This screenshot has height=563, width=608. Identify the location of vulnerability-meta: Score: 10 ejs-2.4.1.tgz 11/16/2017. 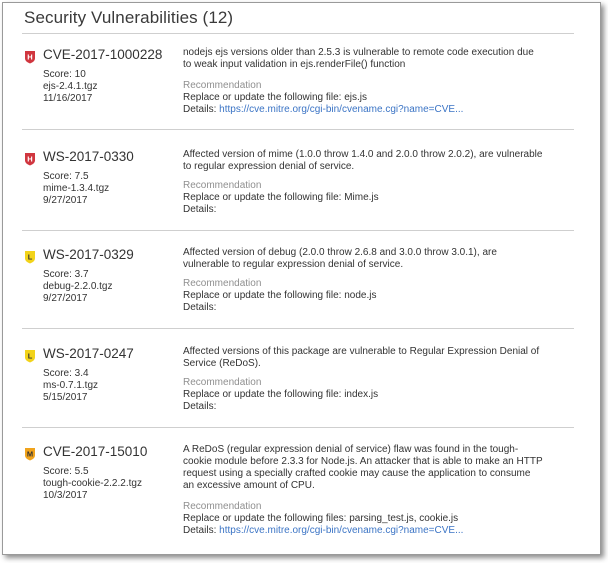
(70, 87).